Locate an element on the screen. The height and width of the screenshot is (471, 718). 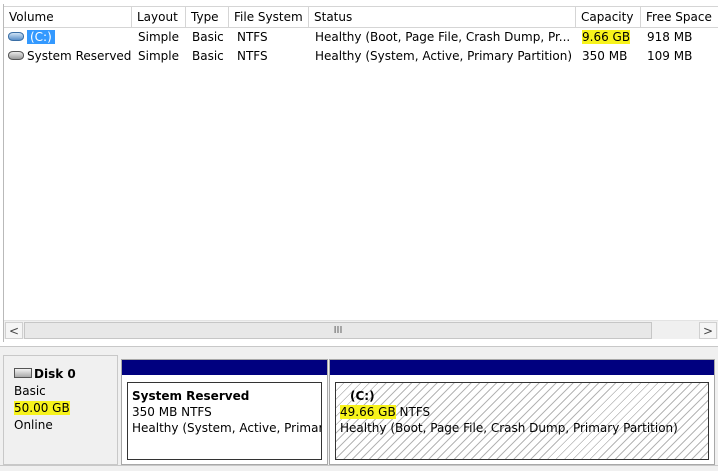
volume-free-space: 918 MB is located at coordinates (670, 37).